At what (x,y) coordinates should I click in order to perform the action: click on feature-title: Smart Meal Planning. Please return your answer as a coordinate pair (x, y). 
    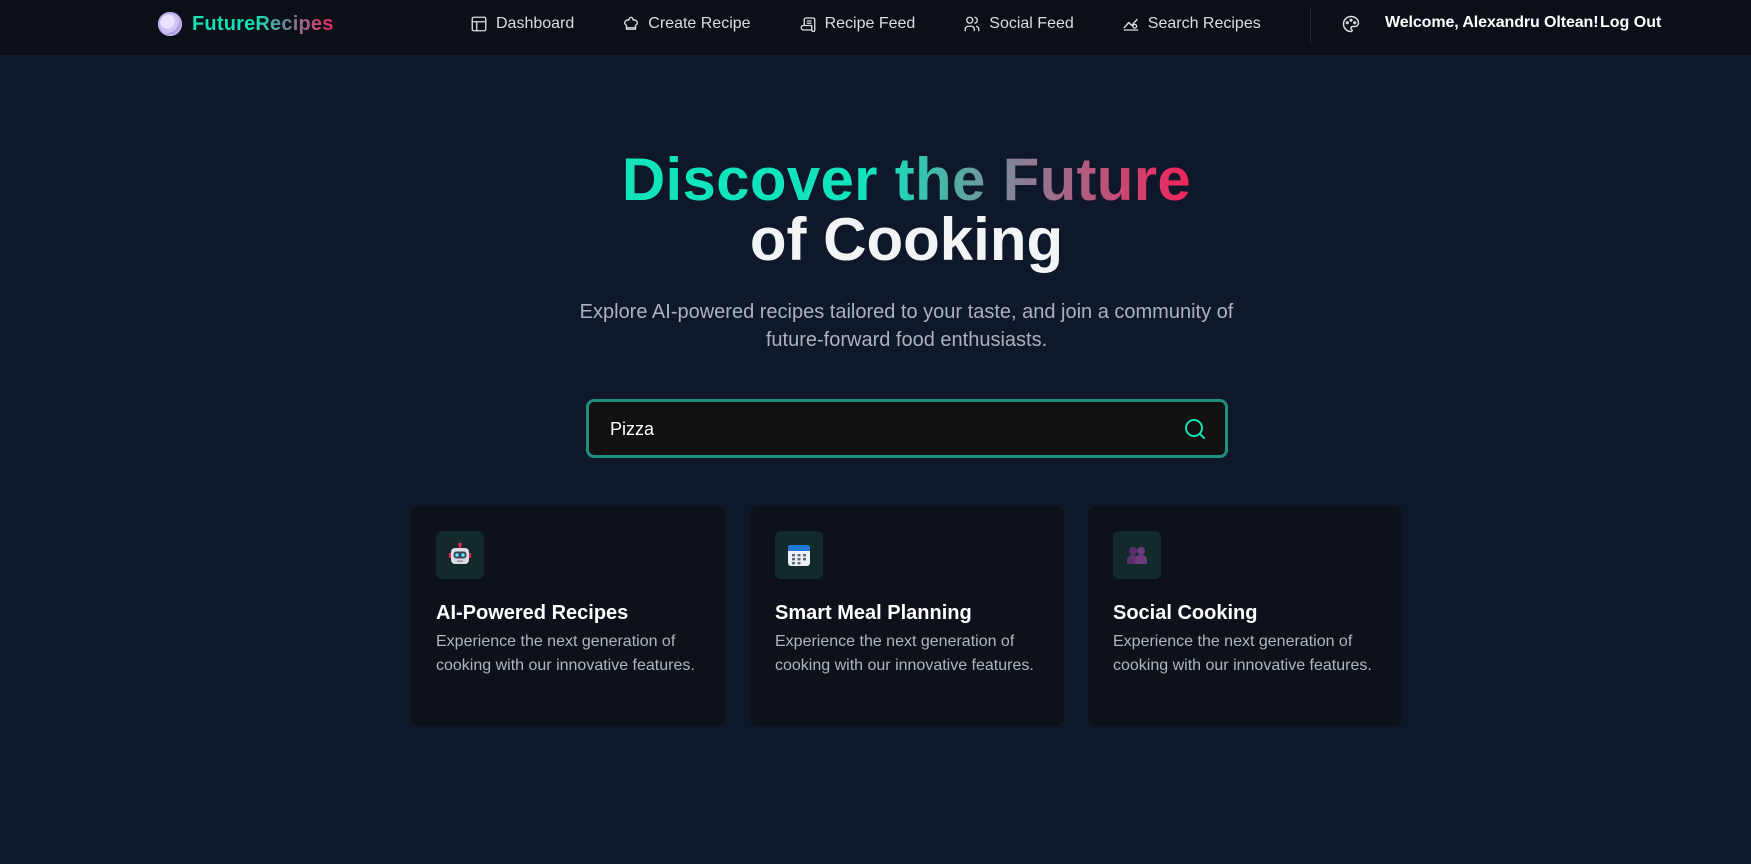
    Looking at the image, I should click on (873, 613).